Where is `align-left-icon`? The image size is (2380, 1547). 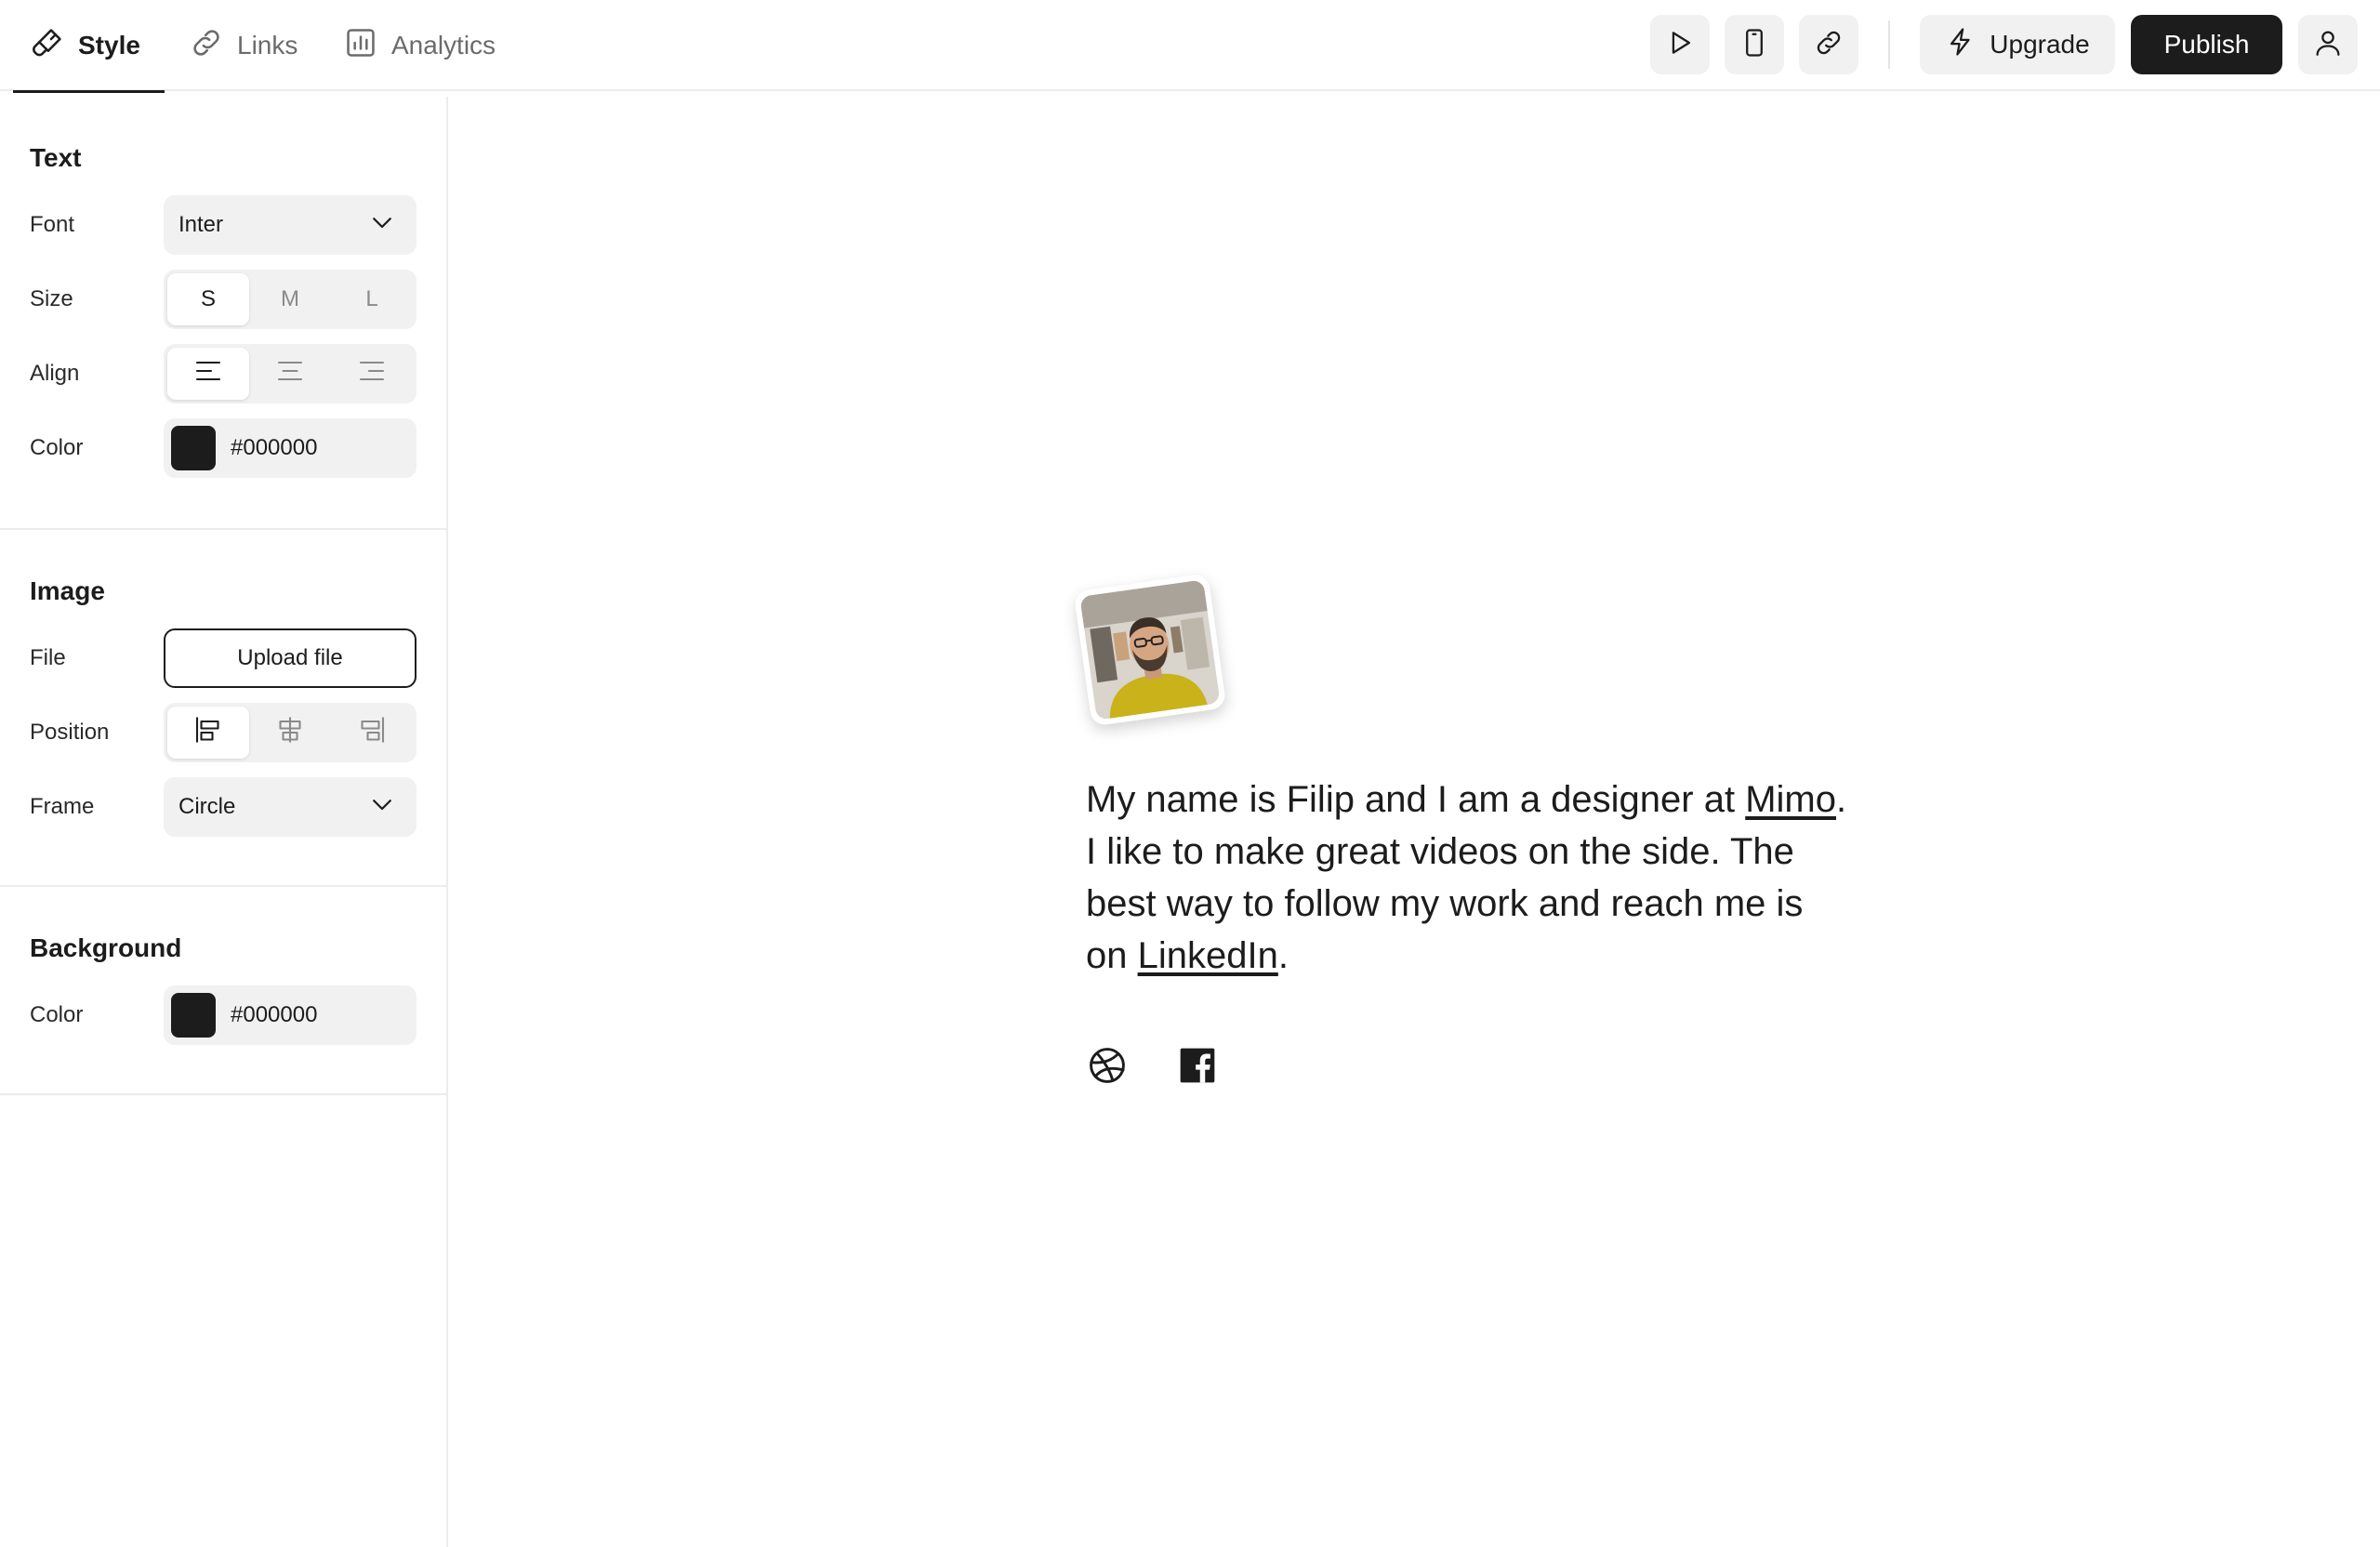
align-left-icon is located at coordinates (208, 374).